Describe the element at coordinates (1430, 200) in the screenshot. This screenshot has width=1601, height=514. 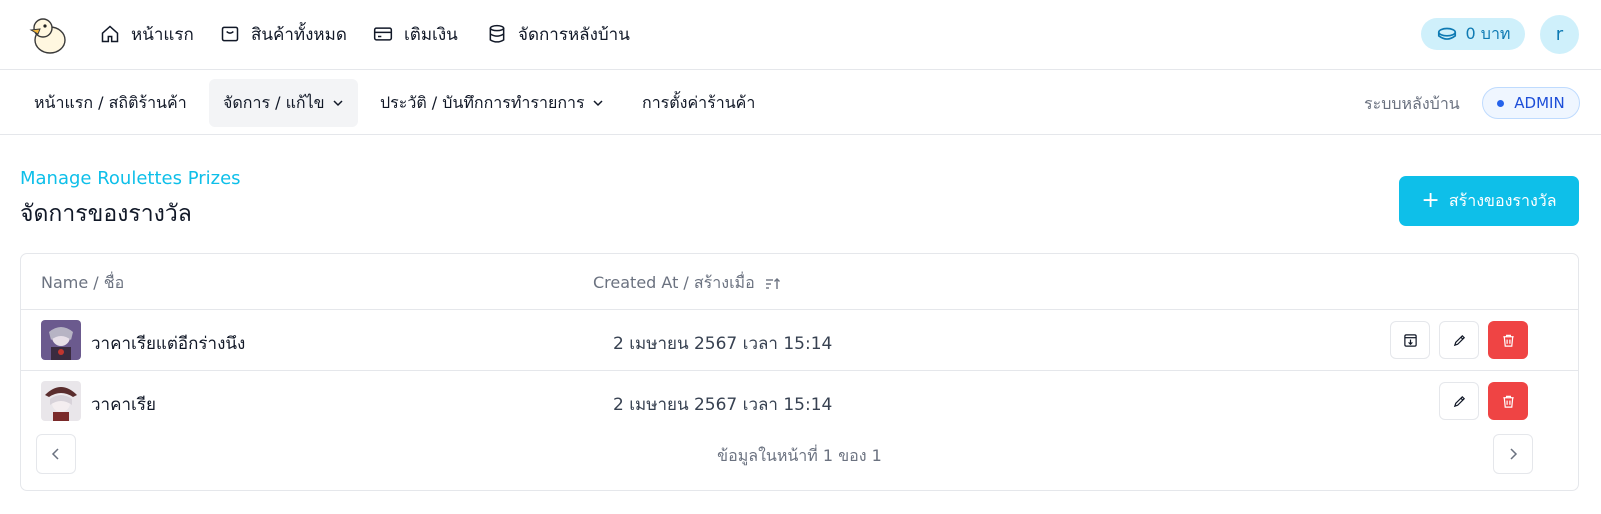
I see `plus-icon: +` at that location.